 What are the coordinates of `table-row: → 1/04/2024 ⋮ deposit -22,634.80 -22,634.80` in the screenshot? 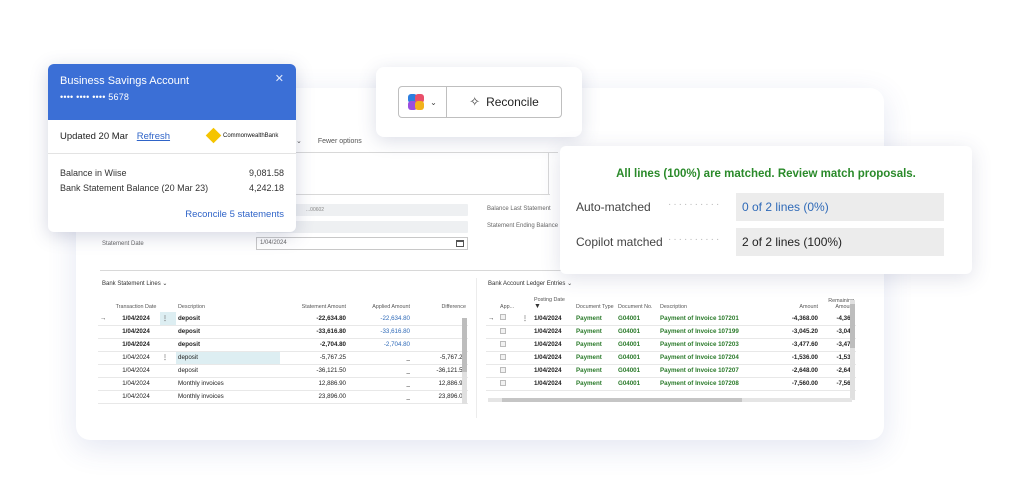 It's located at (283, 319).